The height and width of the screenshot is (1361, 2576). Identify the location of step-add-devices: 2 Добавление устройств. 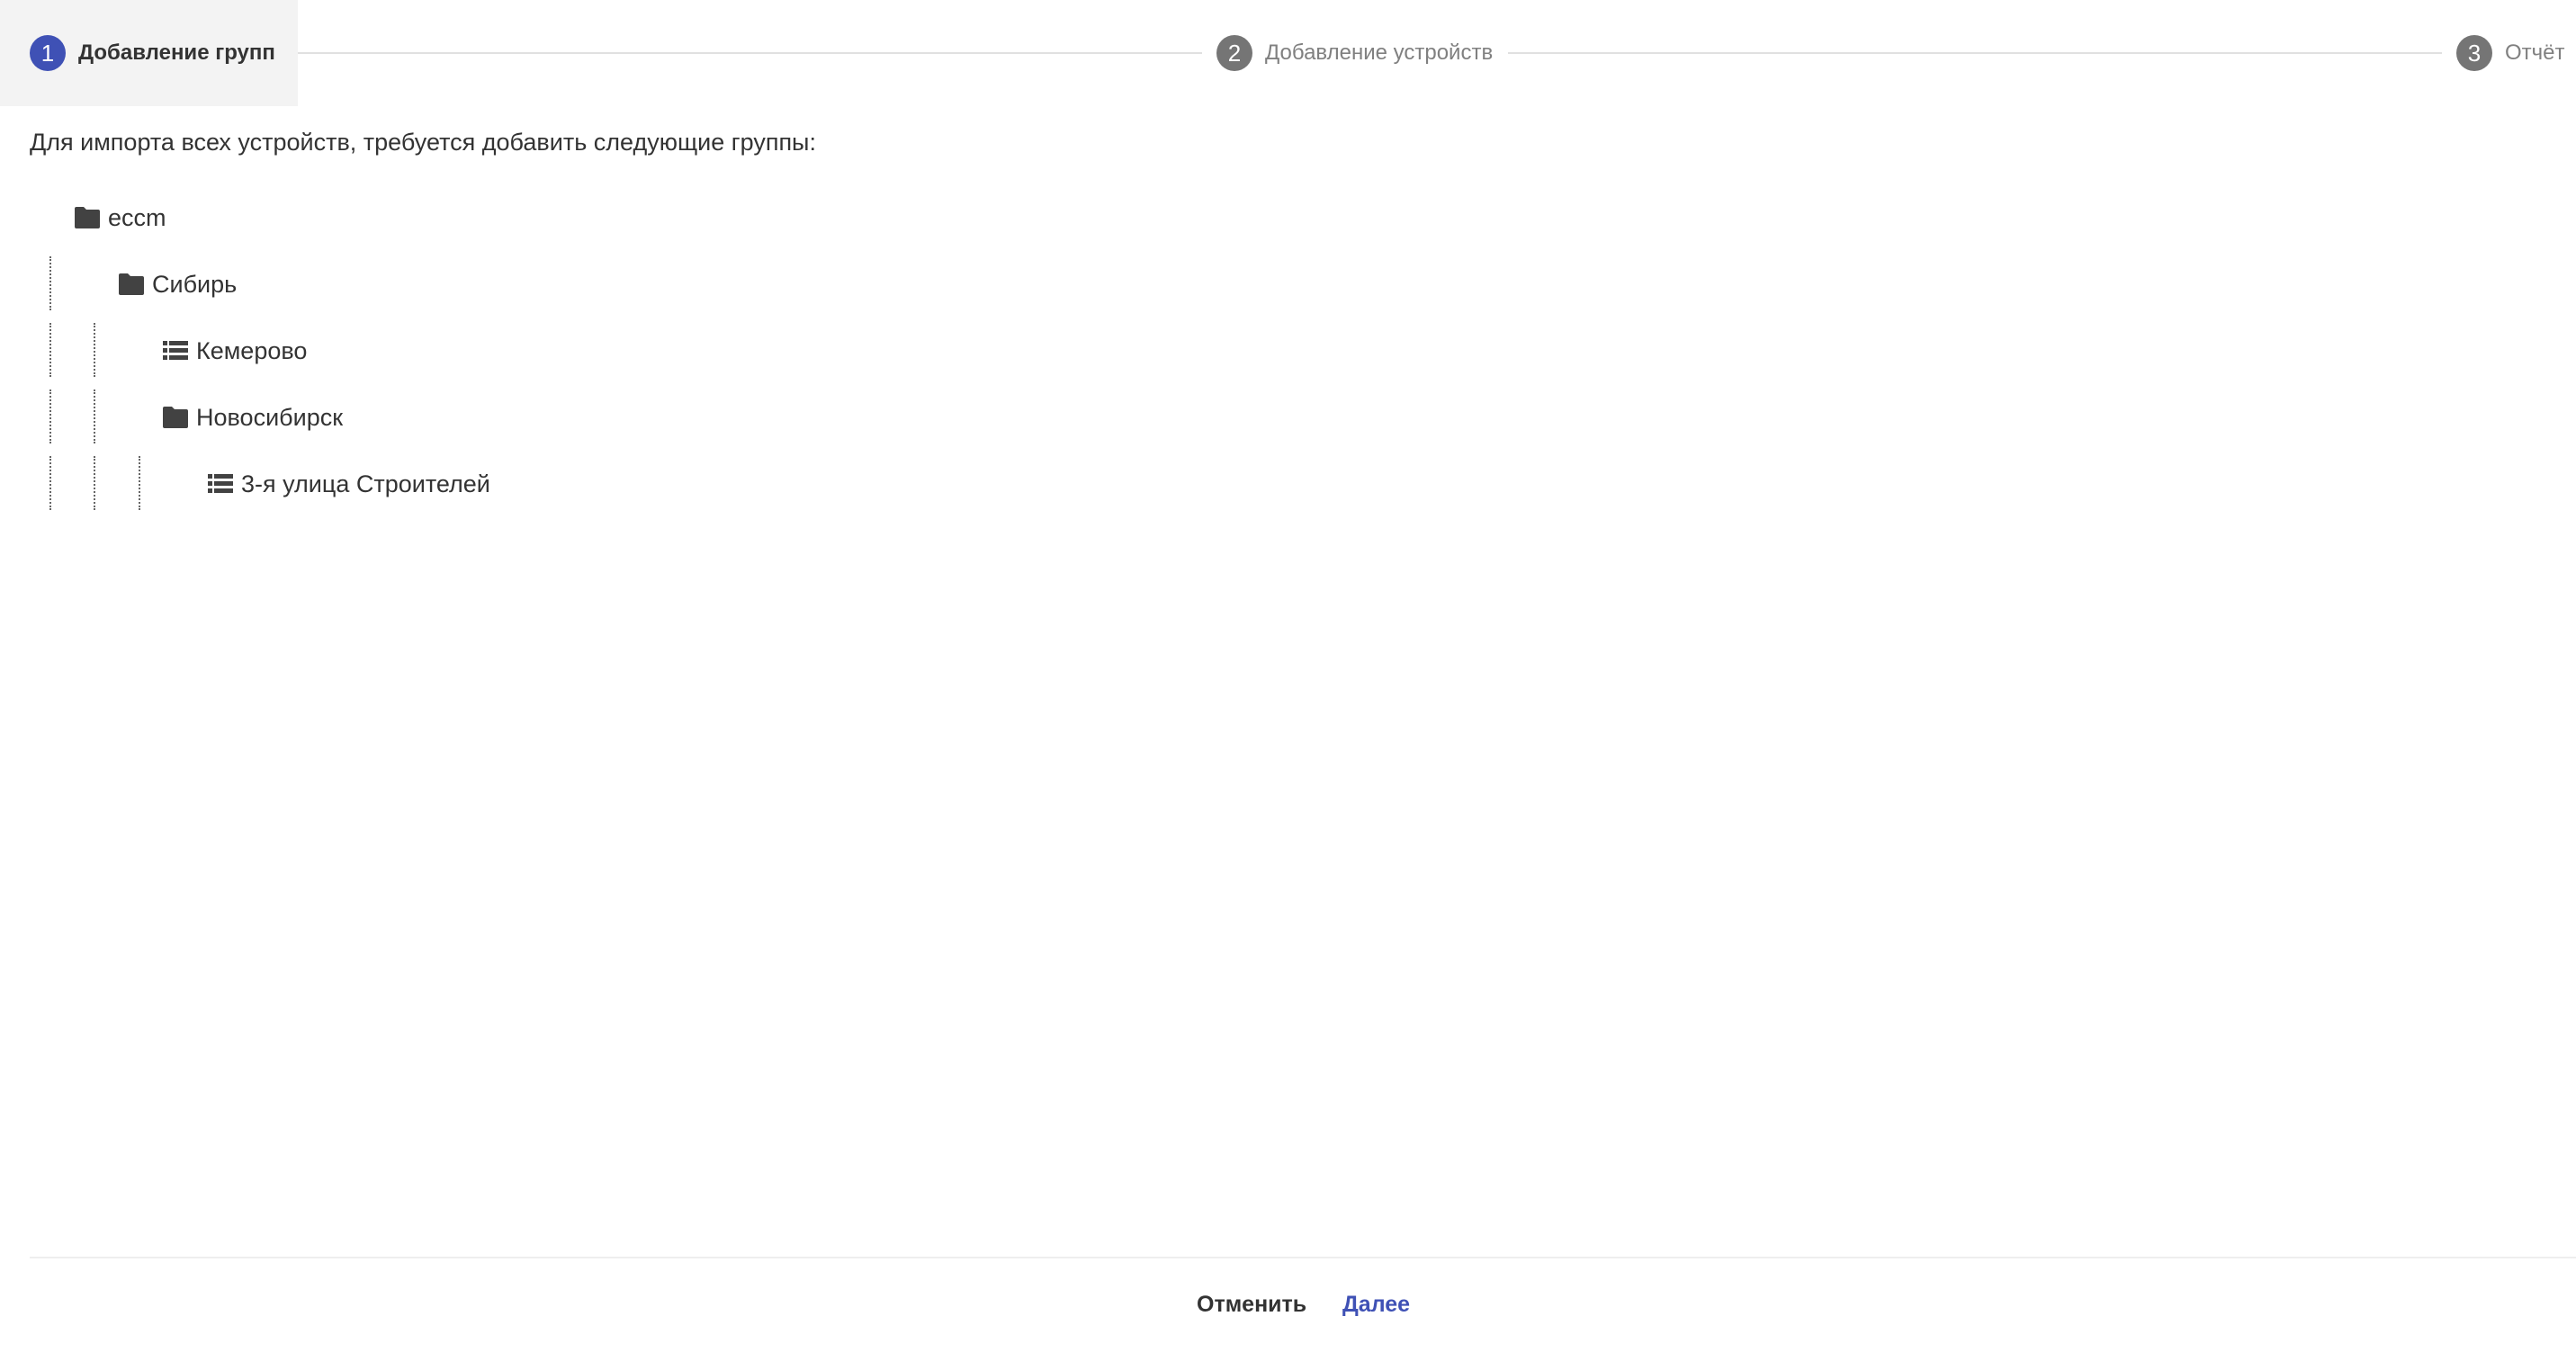
(1355, 53).